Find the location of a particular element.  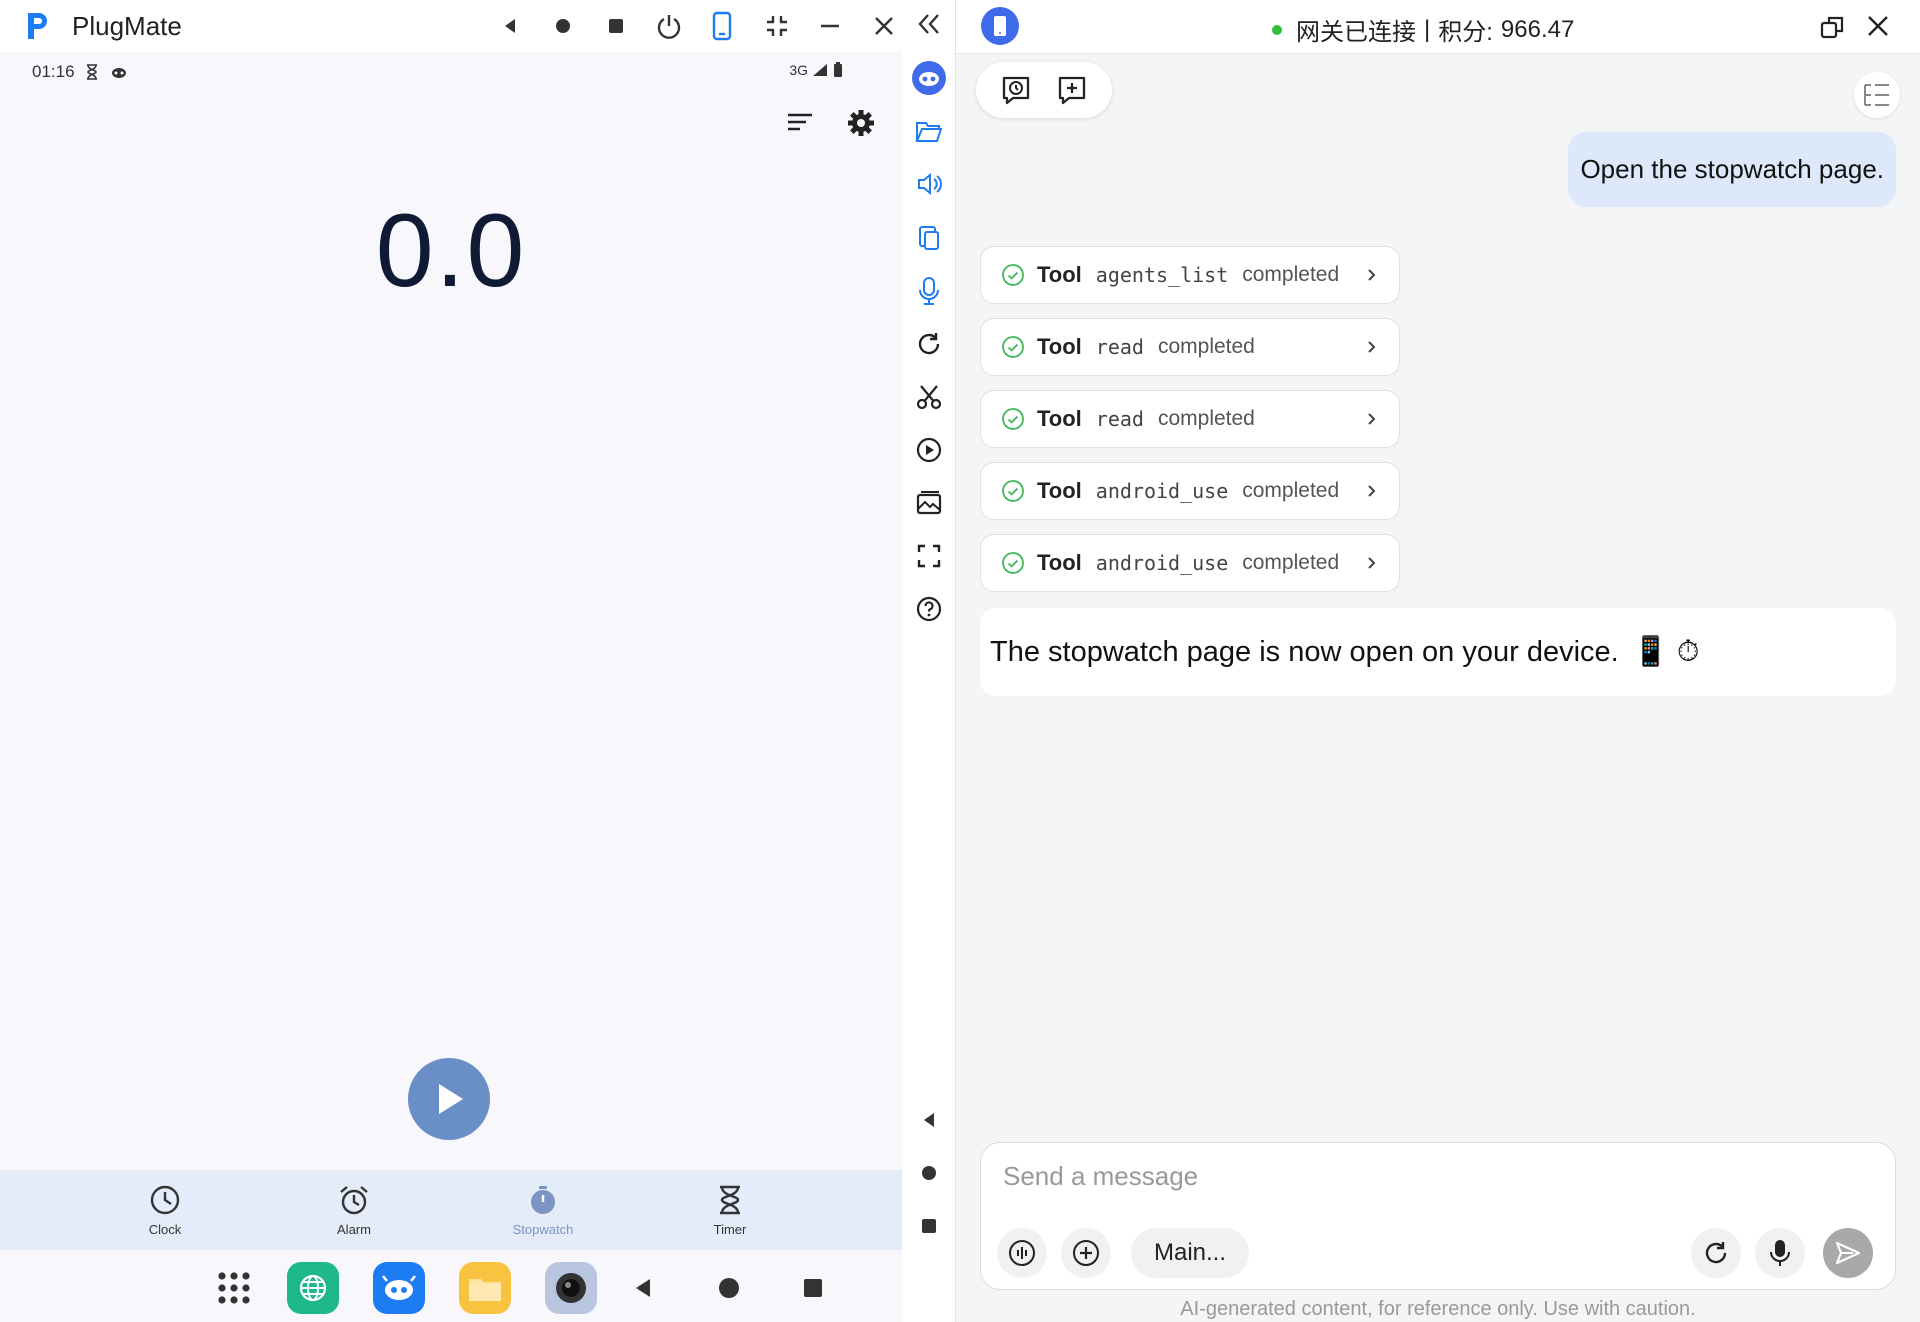

power-button is located at coordinates (669, 26).